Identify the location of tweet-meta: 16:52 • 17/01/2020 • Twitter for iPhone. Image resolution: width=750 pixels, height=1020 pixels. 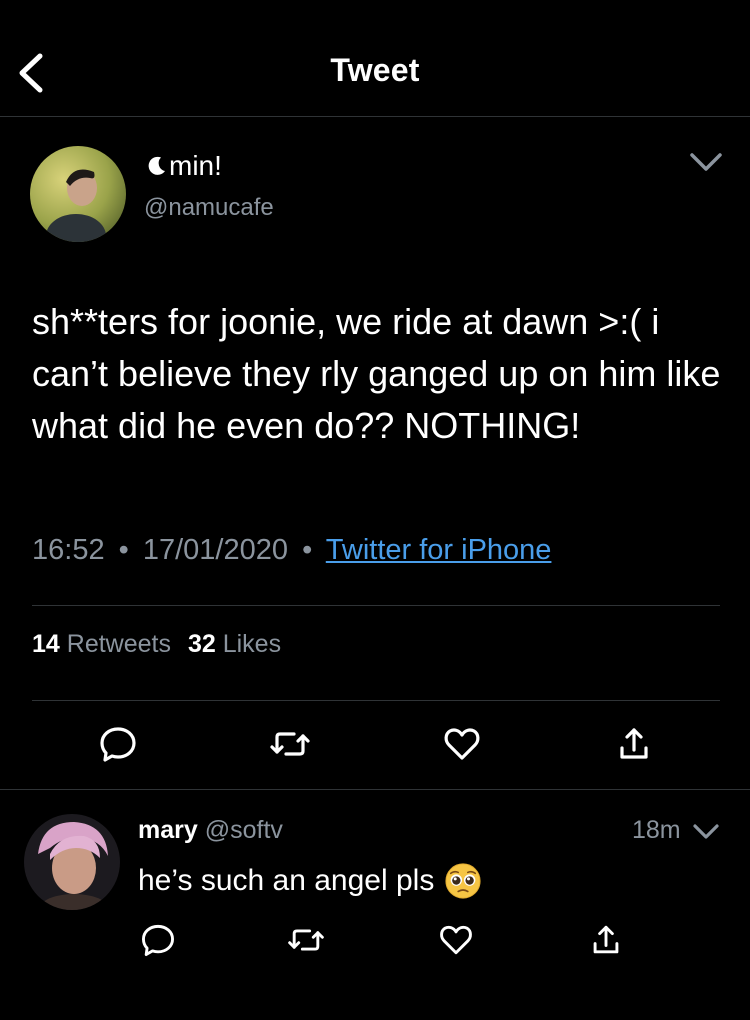
(291, 550).